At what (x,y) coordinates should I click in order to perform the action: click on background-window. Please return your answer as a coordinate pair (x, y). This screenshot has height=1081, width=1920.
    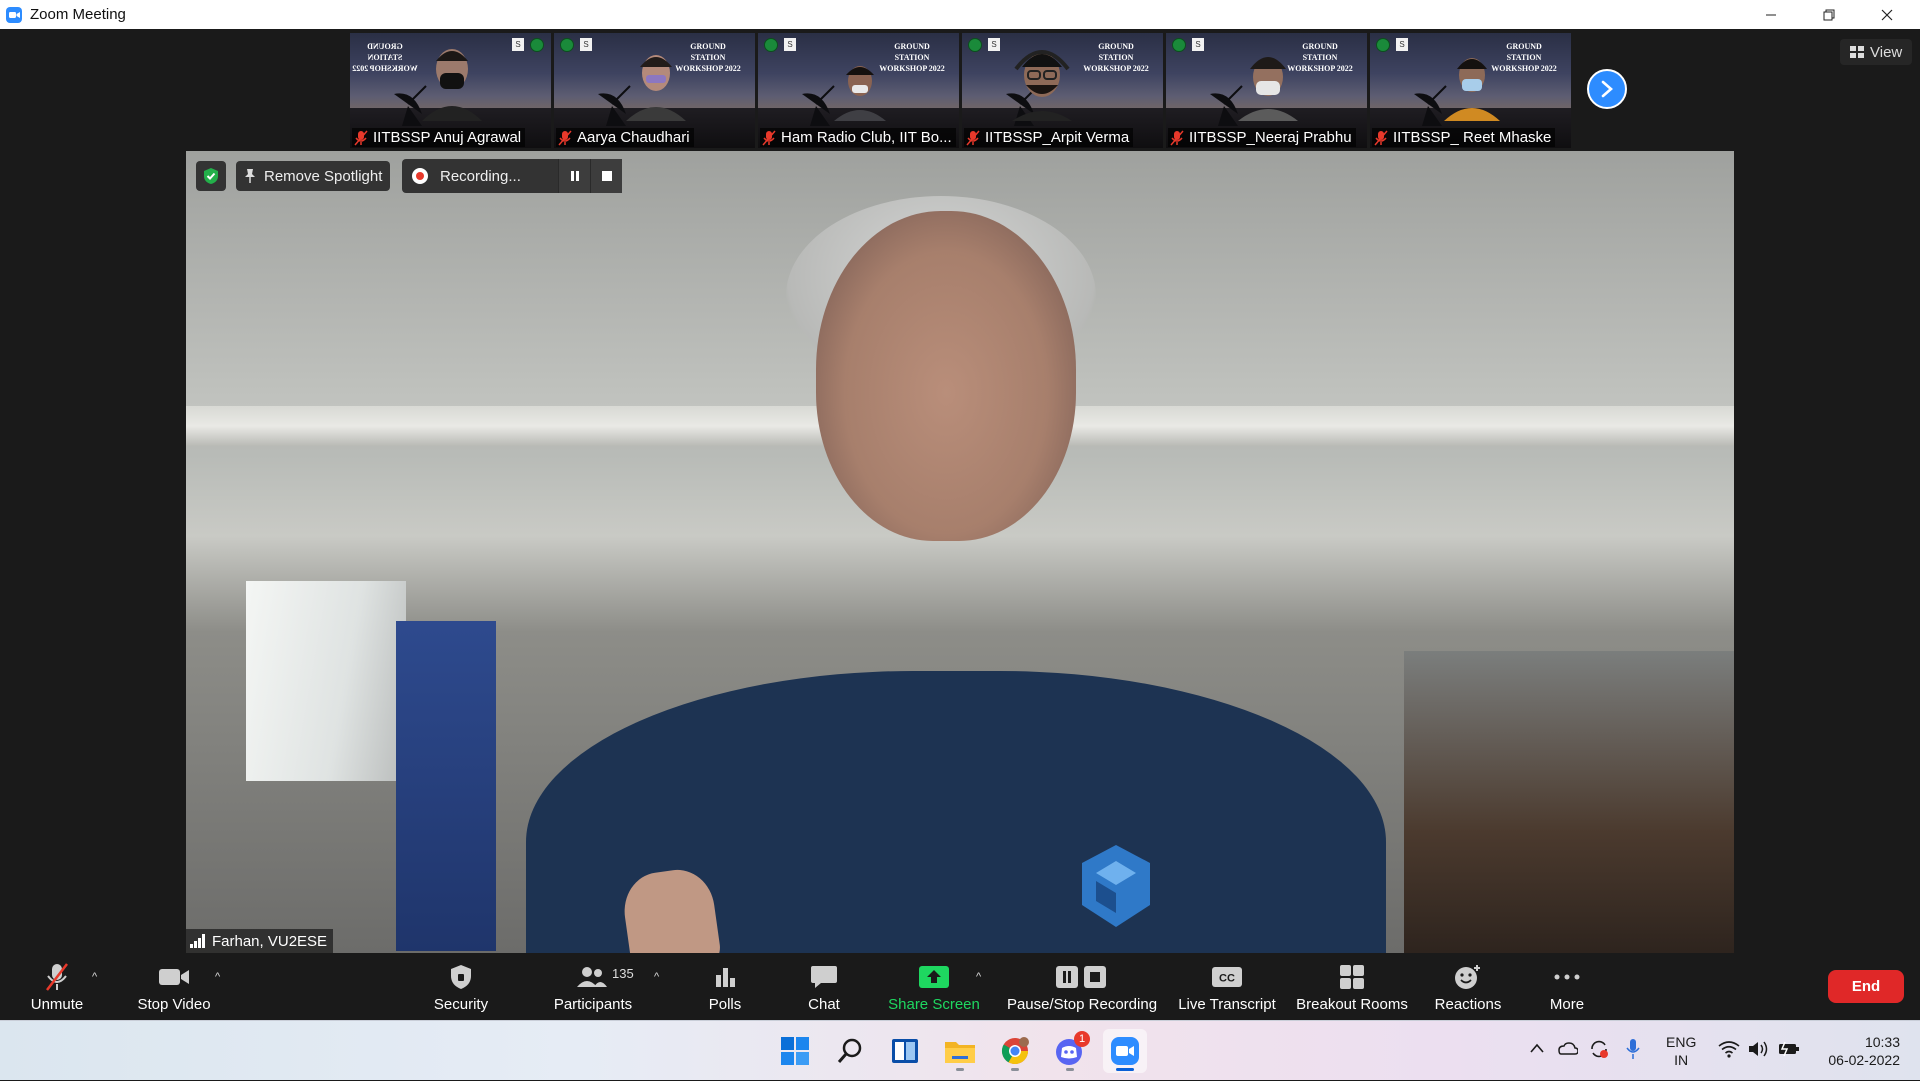
    Looking at the image, I should click on (326, 681).